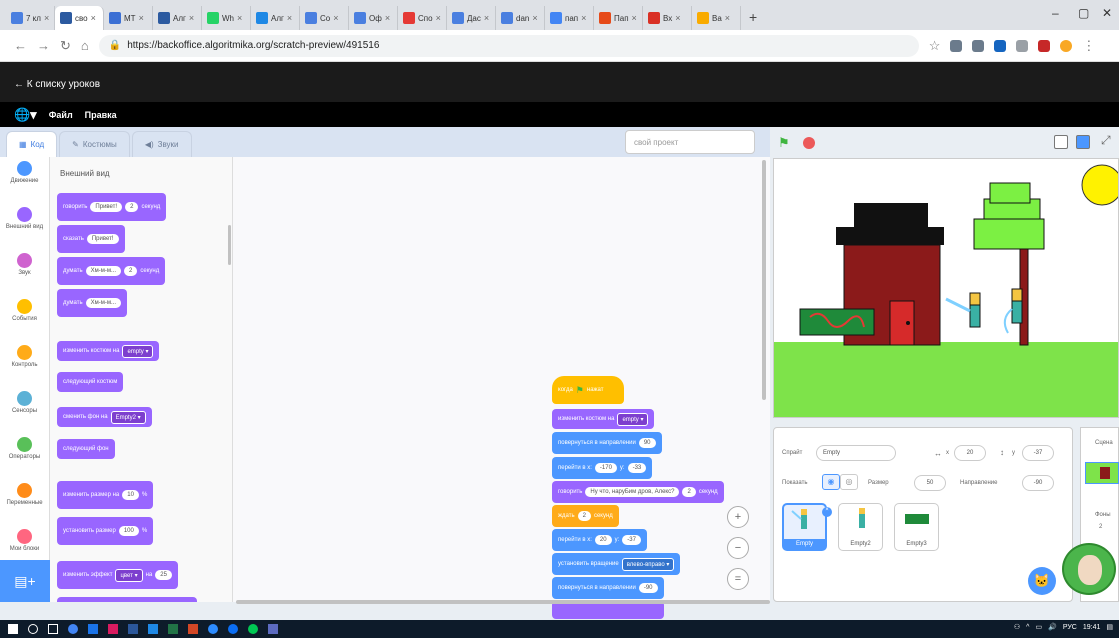 This screenshot has width=1119, height=638. What do you see at coordinates (831, 482) in the screenshot?
I see `show-eye-icon: ◉` at bounding box center [831, 482].